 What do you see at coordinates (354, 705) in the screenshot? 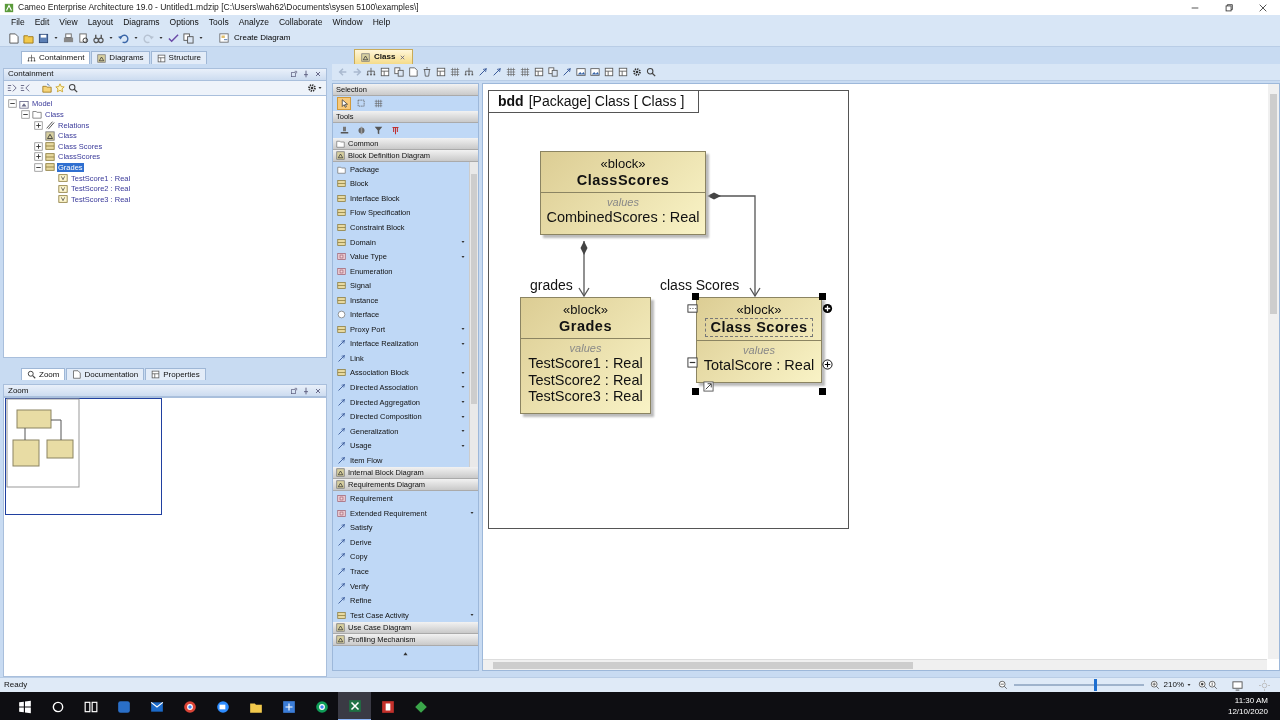
I see `spreadsheet-icon` at bounding box center [354, 705].